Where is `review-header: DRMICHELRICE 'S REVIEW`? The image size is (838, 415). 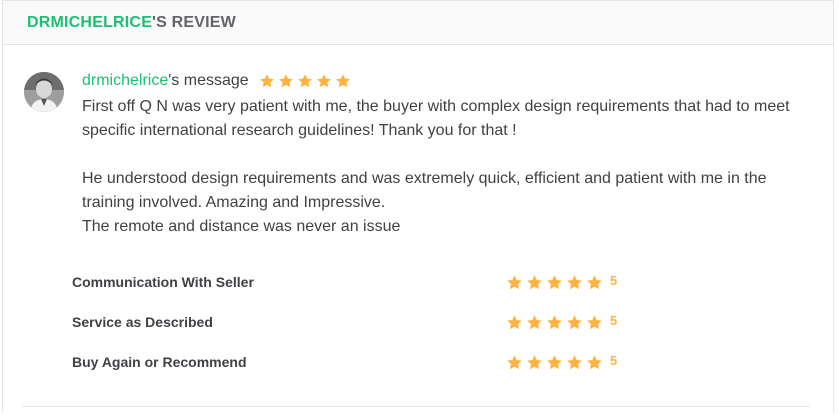 review-header: DRMICHELRICE 'S REVIEW is located at coordinates (418, 23).